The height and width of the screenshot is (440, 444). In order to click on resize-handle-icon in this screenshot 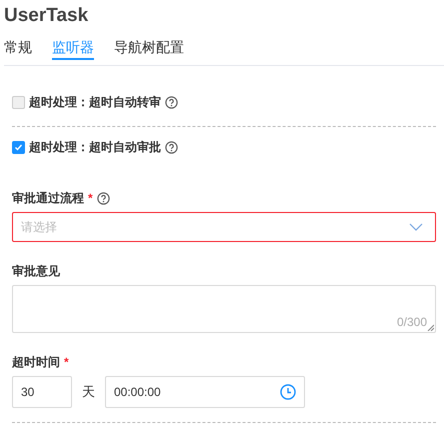, I will do `click(430, 327)`.